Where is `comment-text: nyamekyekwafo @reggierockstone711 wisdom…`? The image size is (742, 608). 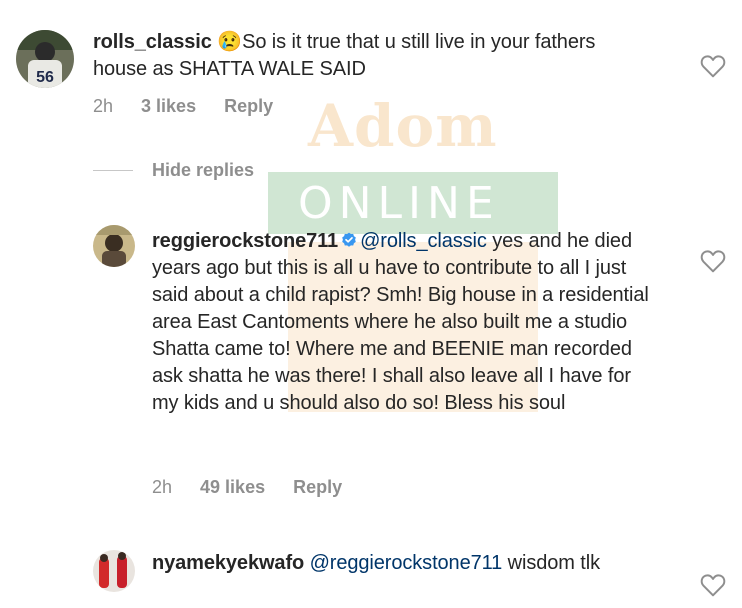
comment-text: nyamekyekwafo @reggierockstone711 wisdom… is located at coordinates (407, 563).